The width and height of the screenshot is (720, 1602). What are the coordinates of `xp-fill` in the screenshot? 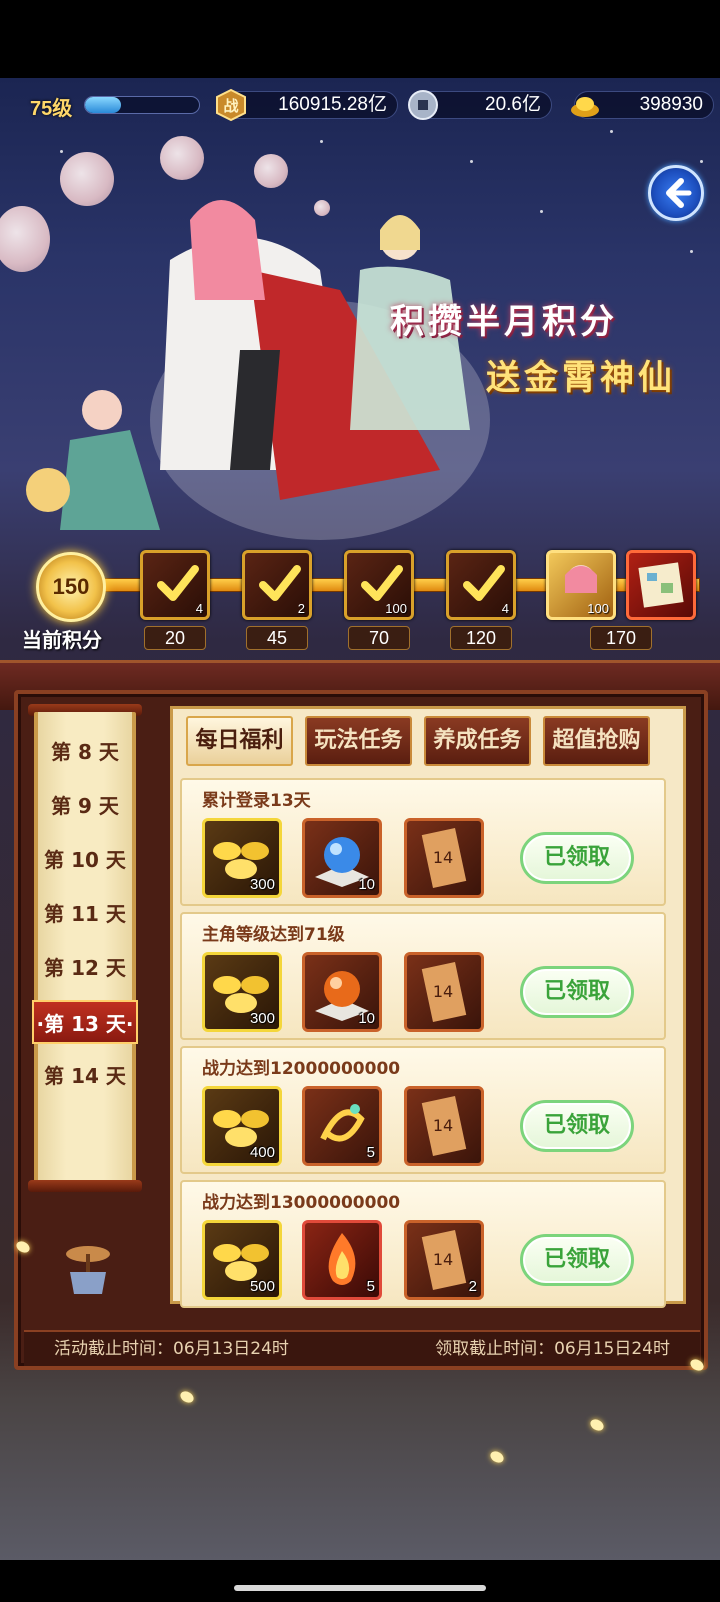 It's located at (103, 105).